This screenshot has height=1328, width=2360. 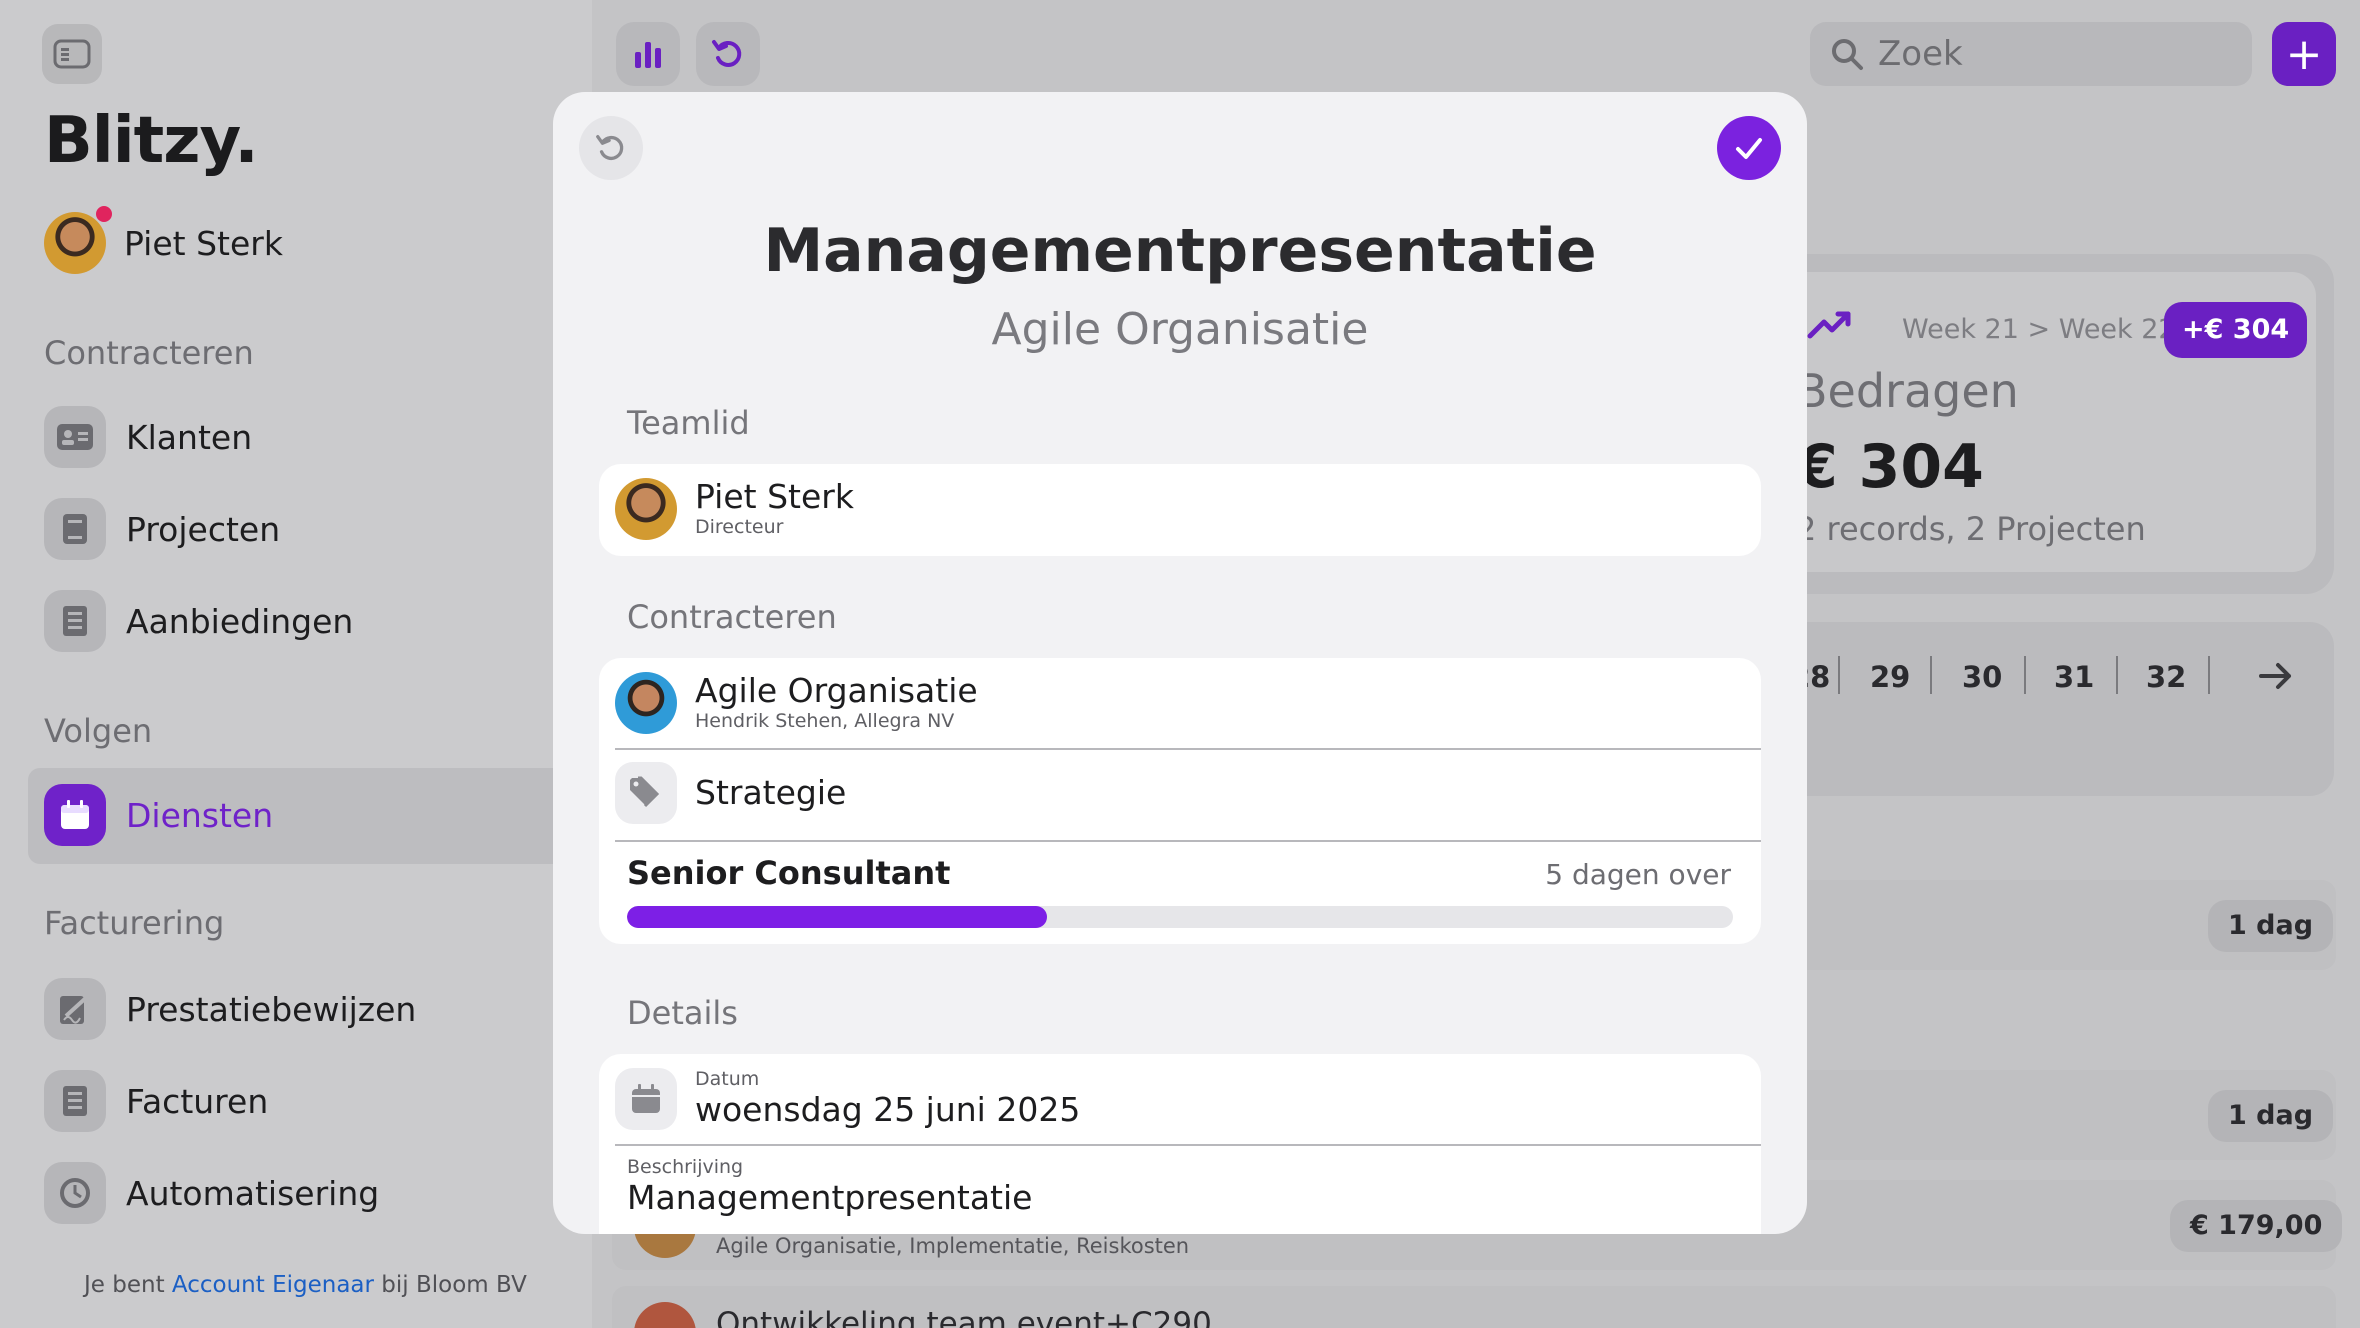 I want to click on sidebar-item-automatisering: Automatisering, so click(x=211, y=1193).